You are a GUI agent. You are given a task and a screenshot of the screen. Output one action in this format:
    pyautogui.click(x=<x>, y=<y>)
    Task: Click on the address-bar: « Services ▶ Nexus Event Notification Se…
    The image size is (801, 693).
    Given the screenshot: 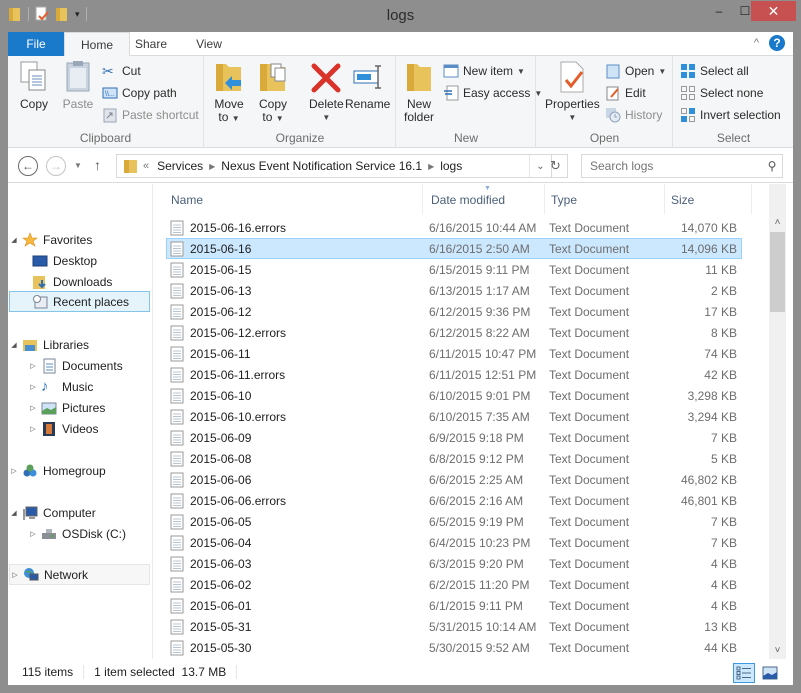 What is the action you would take?
    pyautogui.click(x=334, y=166)
    